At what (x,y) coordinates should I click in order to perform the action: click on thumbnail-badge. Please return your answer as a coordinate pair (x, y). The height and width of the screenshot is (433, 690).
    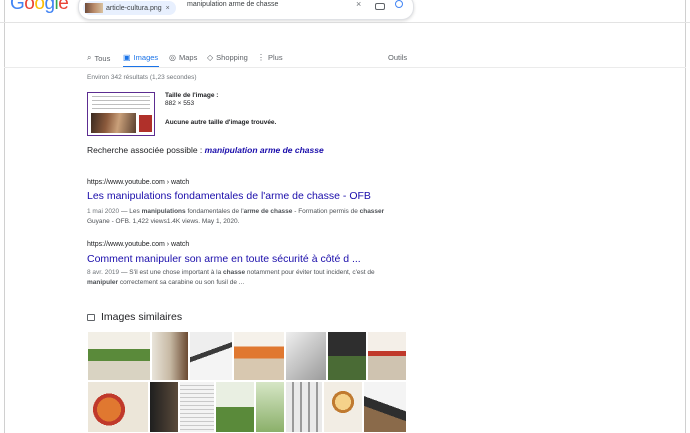
    Looking at the image, I should click on (145, 123).